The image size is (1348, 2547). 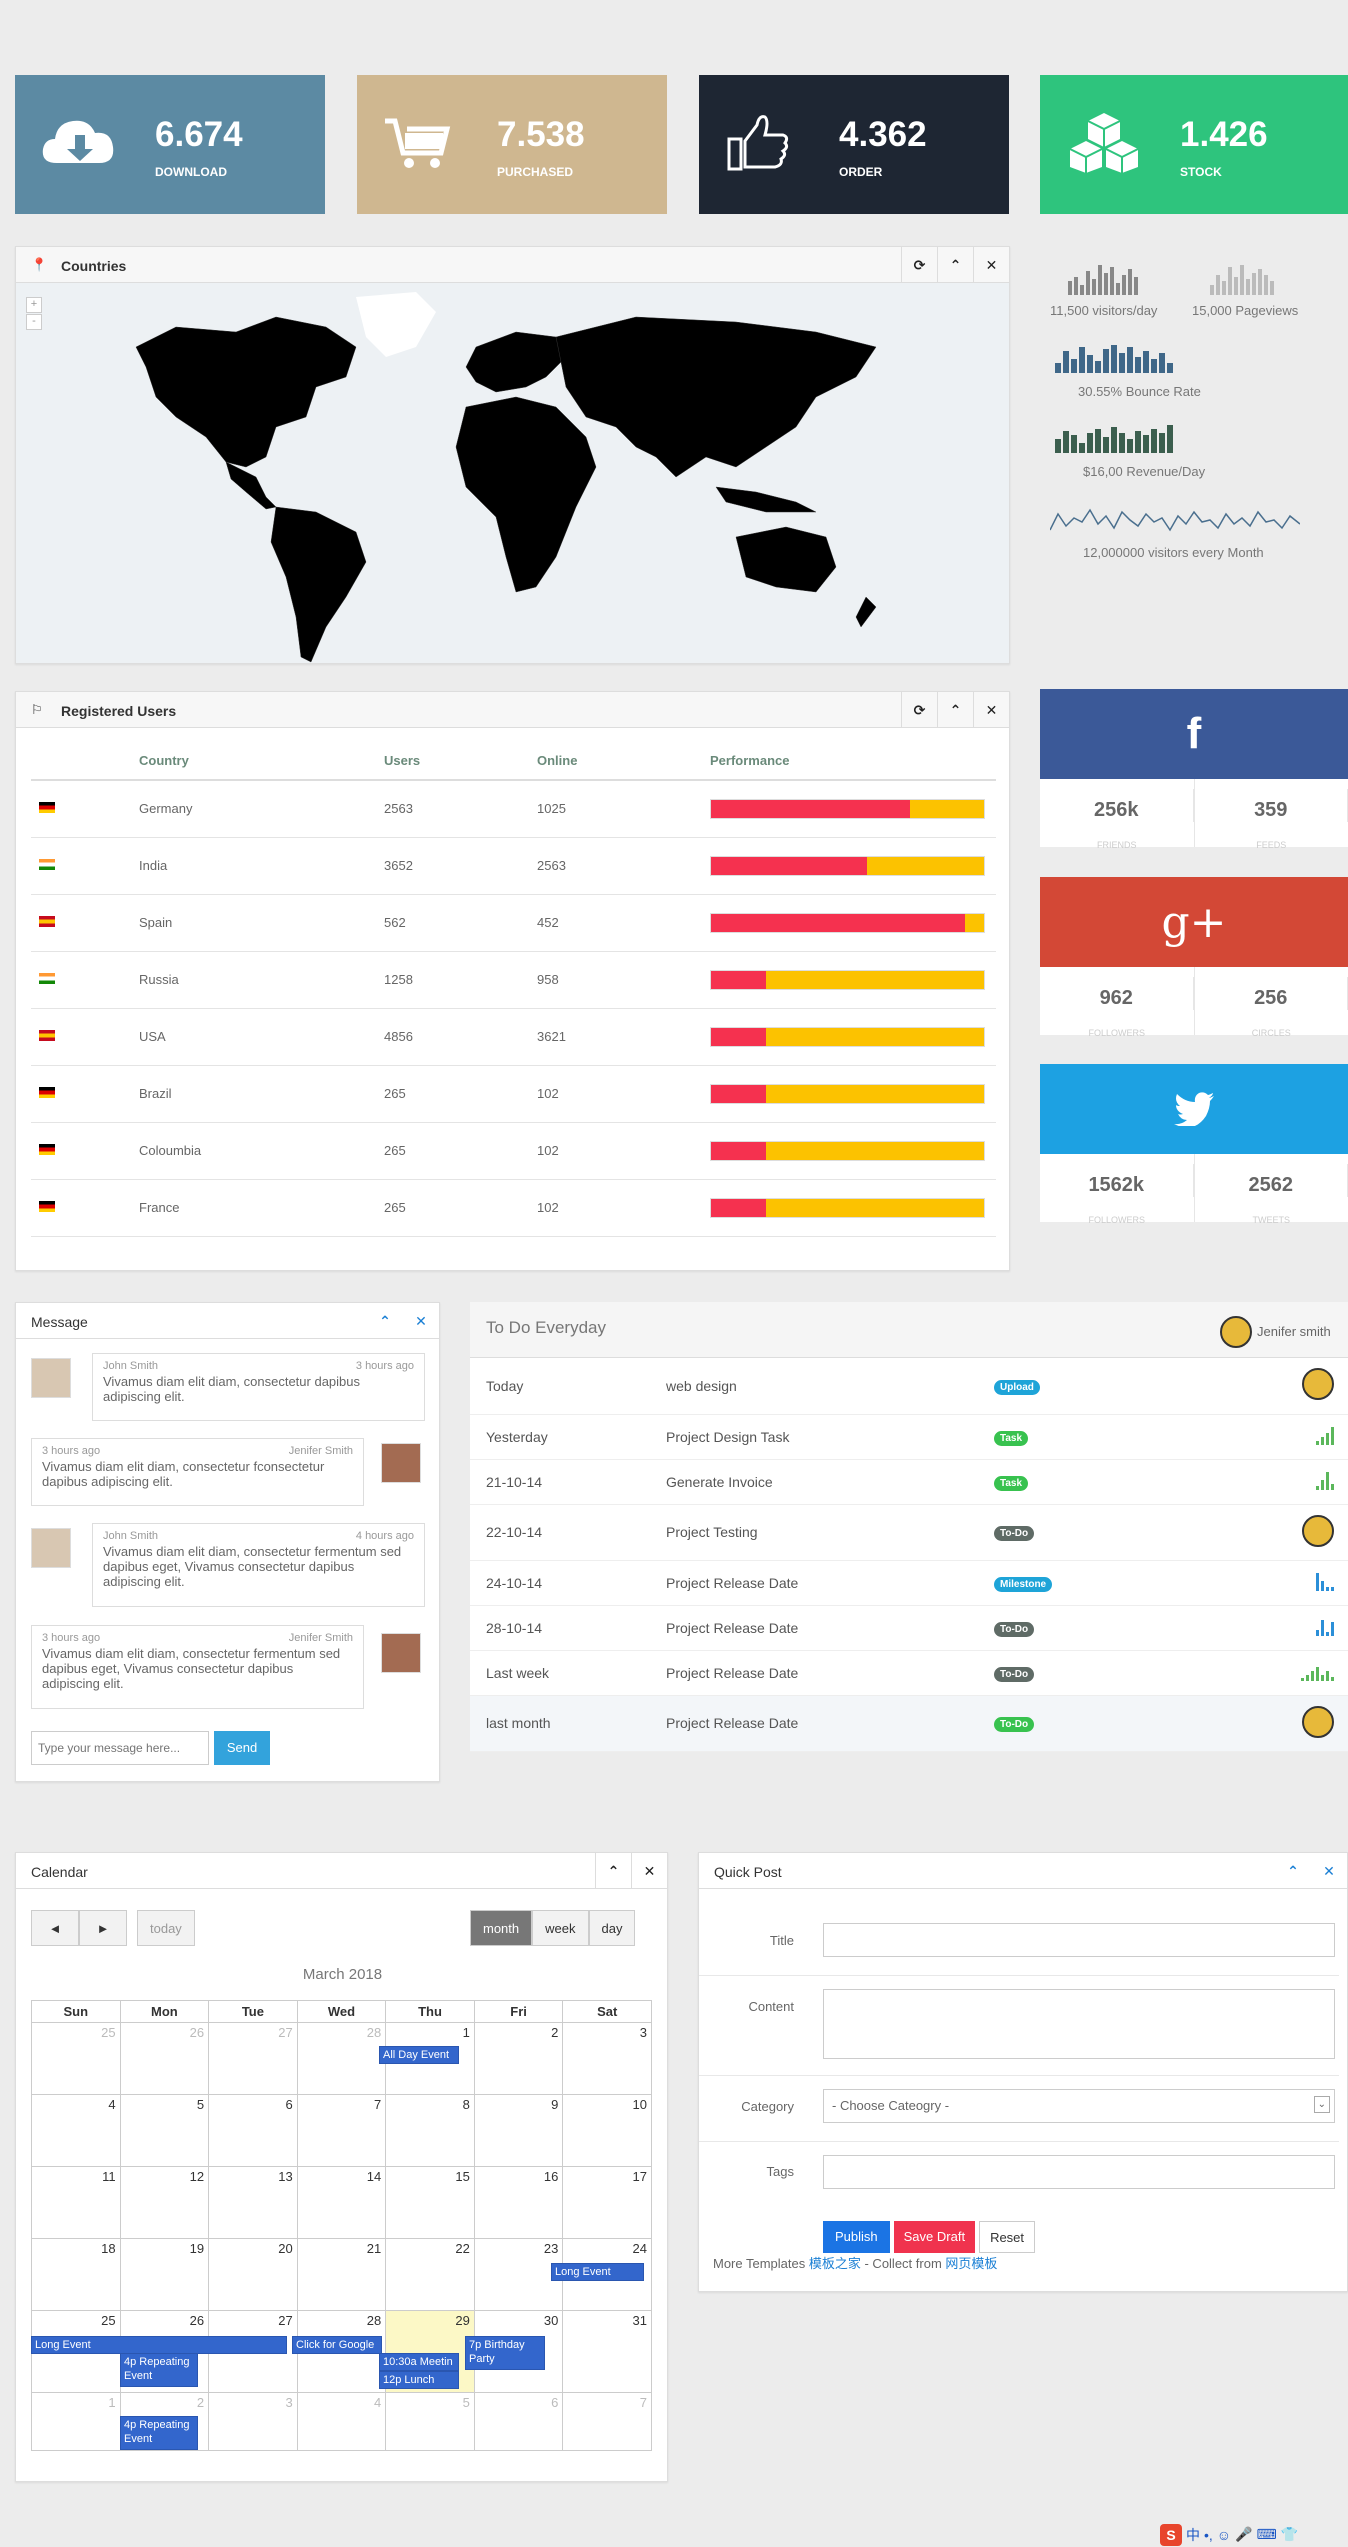 What do you see at coordinates (934, 2237) in the screenshot?
I see `save-draft-button: Save Draft` at bounding box center [934, 2237].